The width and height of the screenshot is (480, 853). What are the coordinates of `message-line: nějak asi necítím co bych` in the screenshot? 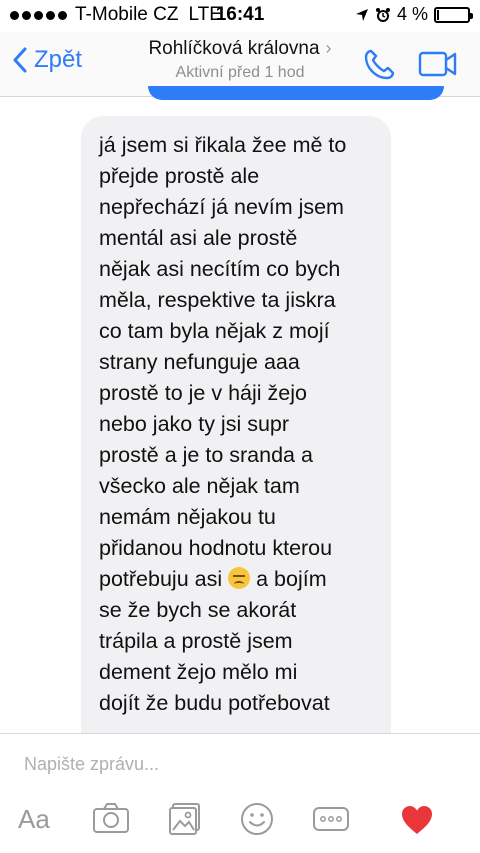 It's located at (220, 269).